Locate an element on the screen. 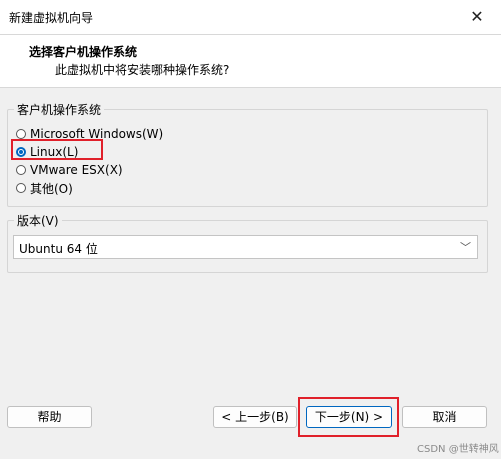 Image resolution: width=501 pixels, height=459 pixels. radio-esx: VMware ESX(X) is located at coordinates (69, 170).